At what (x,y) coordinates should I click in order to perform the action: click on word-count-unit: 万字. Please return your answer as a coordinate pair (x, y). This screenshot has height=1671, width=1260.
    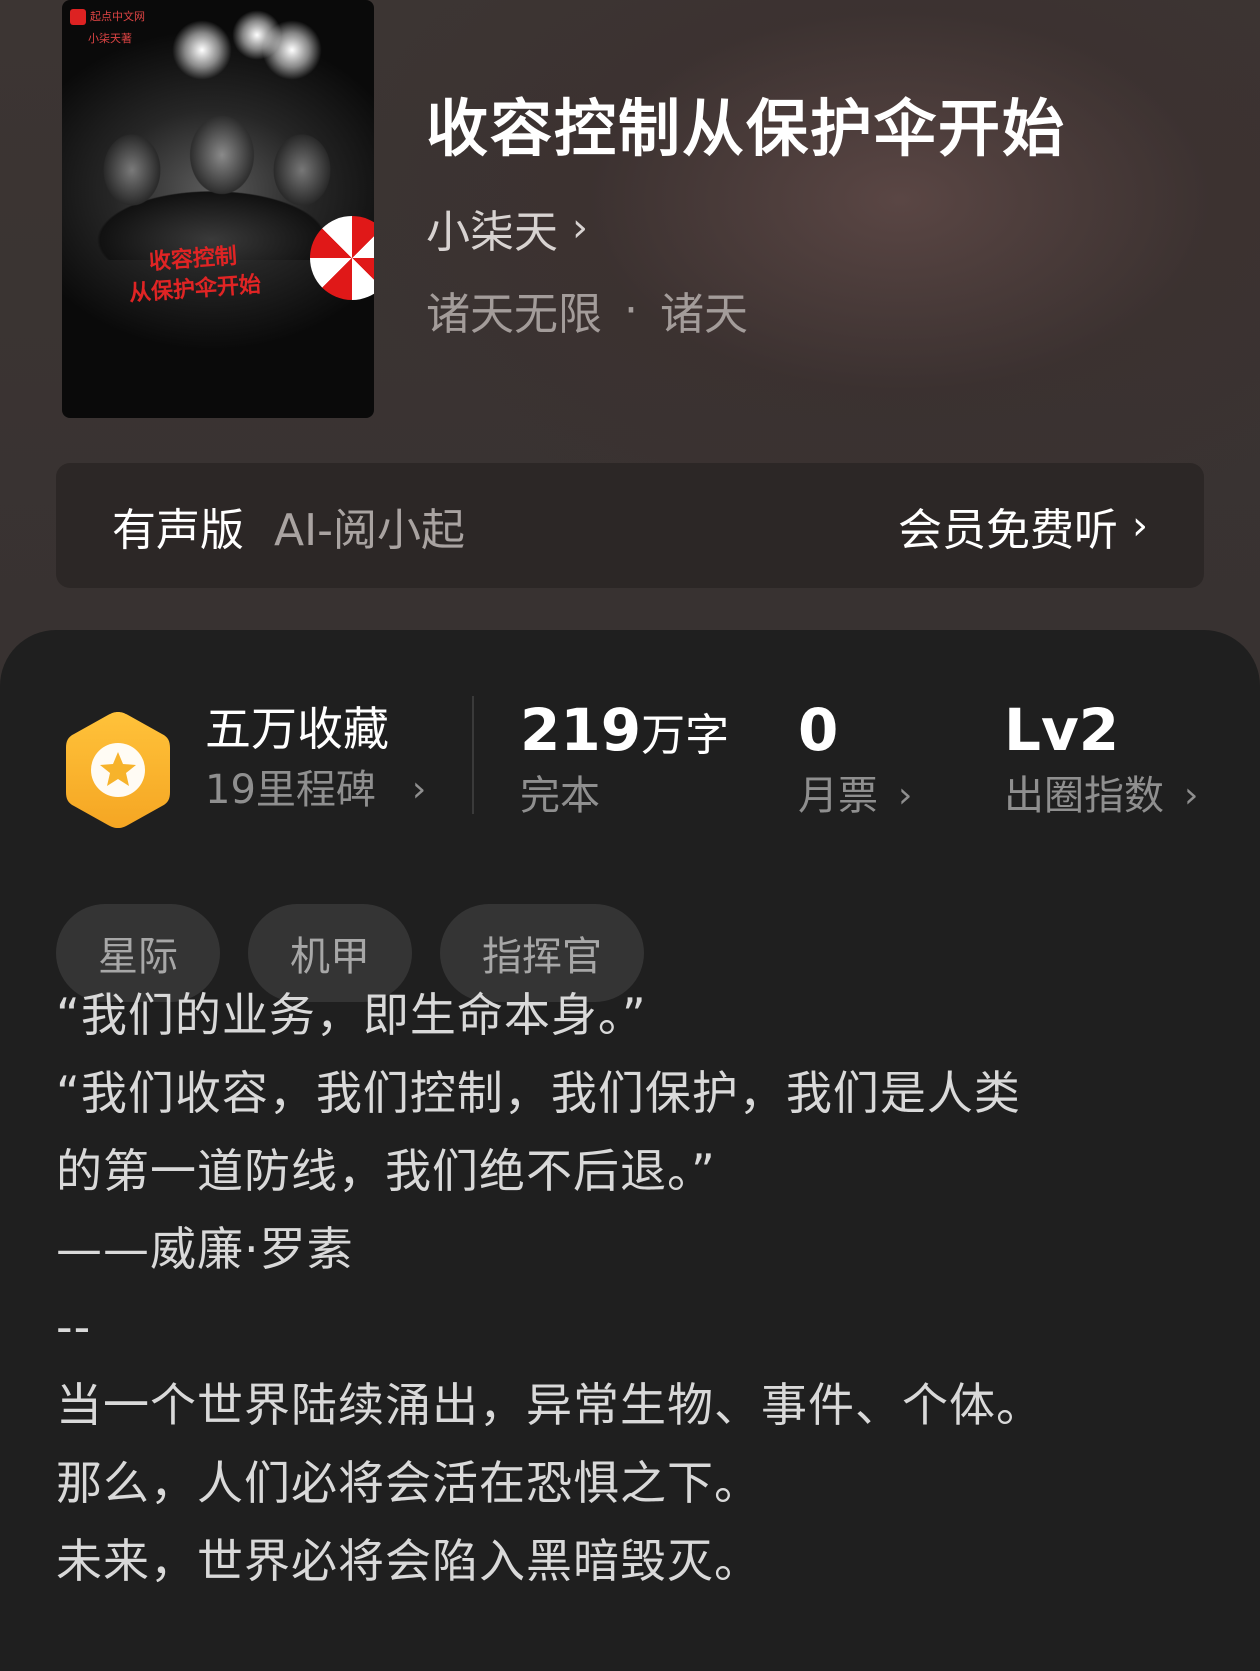
    Looking at the image, I should click on (685, 735).